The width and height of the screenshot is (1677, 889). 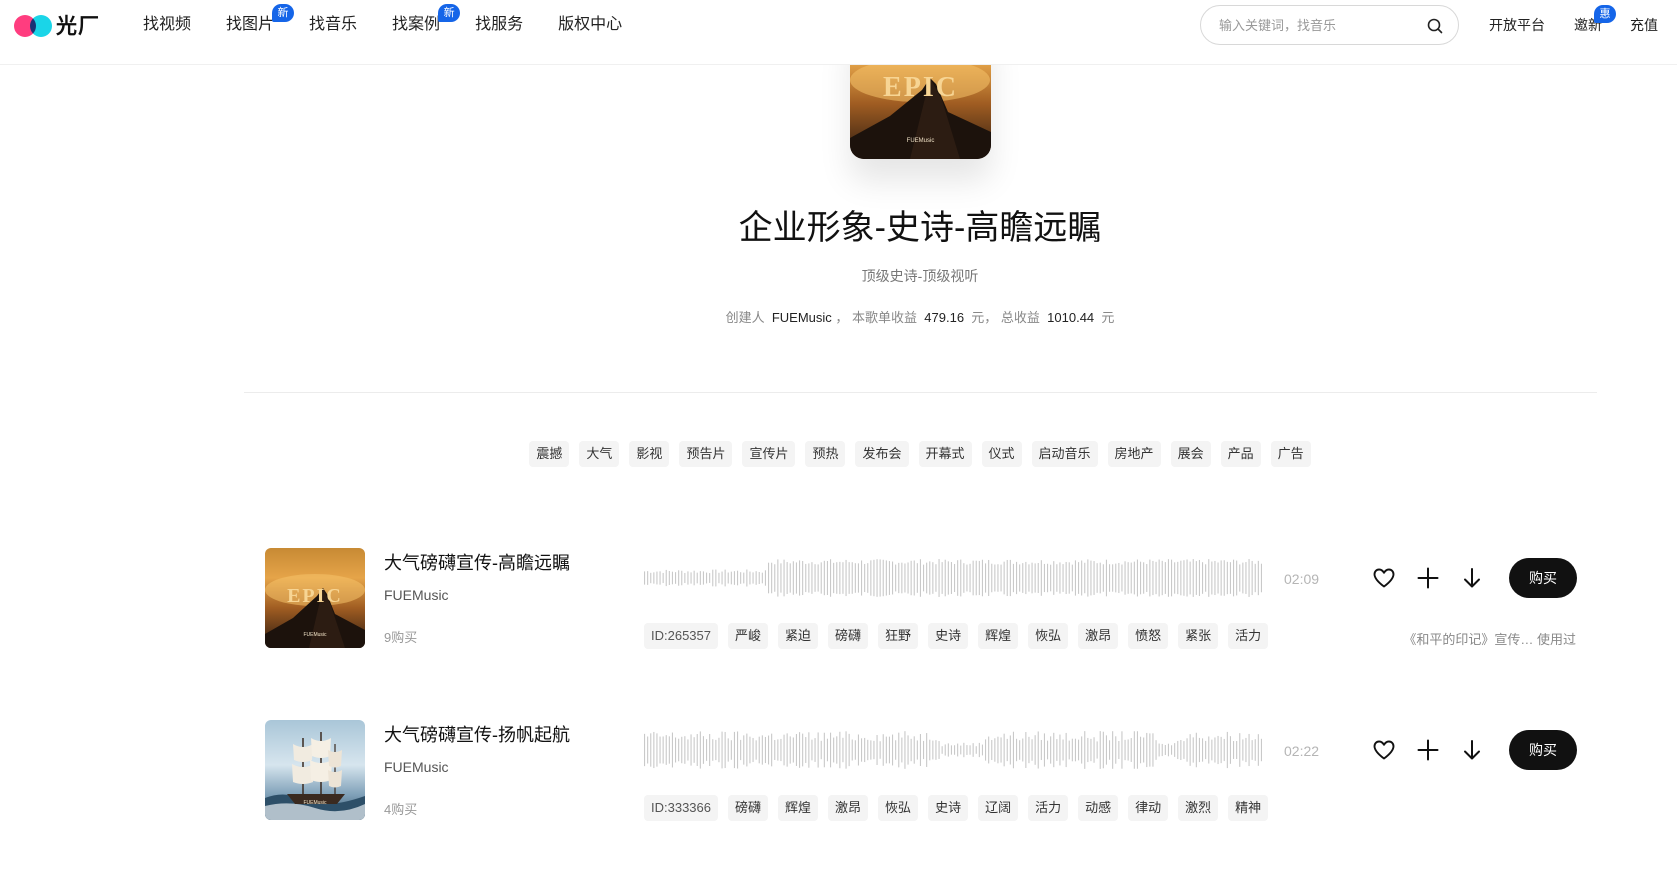 I want to click on search-icon, so click(x=1435, y=26).